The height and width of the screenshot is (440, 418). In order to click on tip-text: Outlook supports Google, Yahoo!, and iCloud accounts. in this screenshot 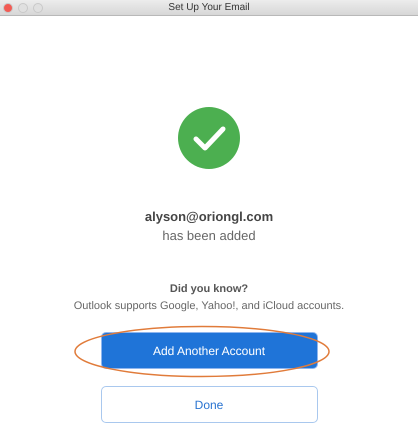, I will do `click(209, 306)`.